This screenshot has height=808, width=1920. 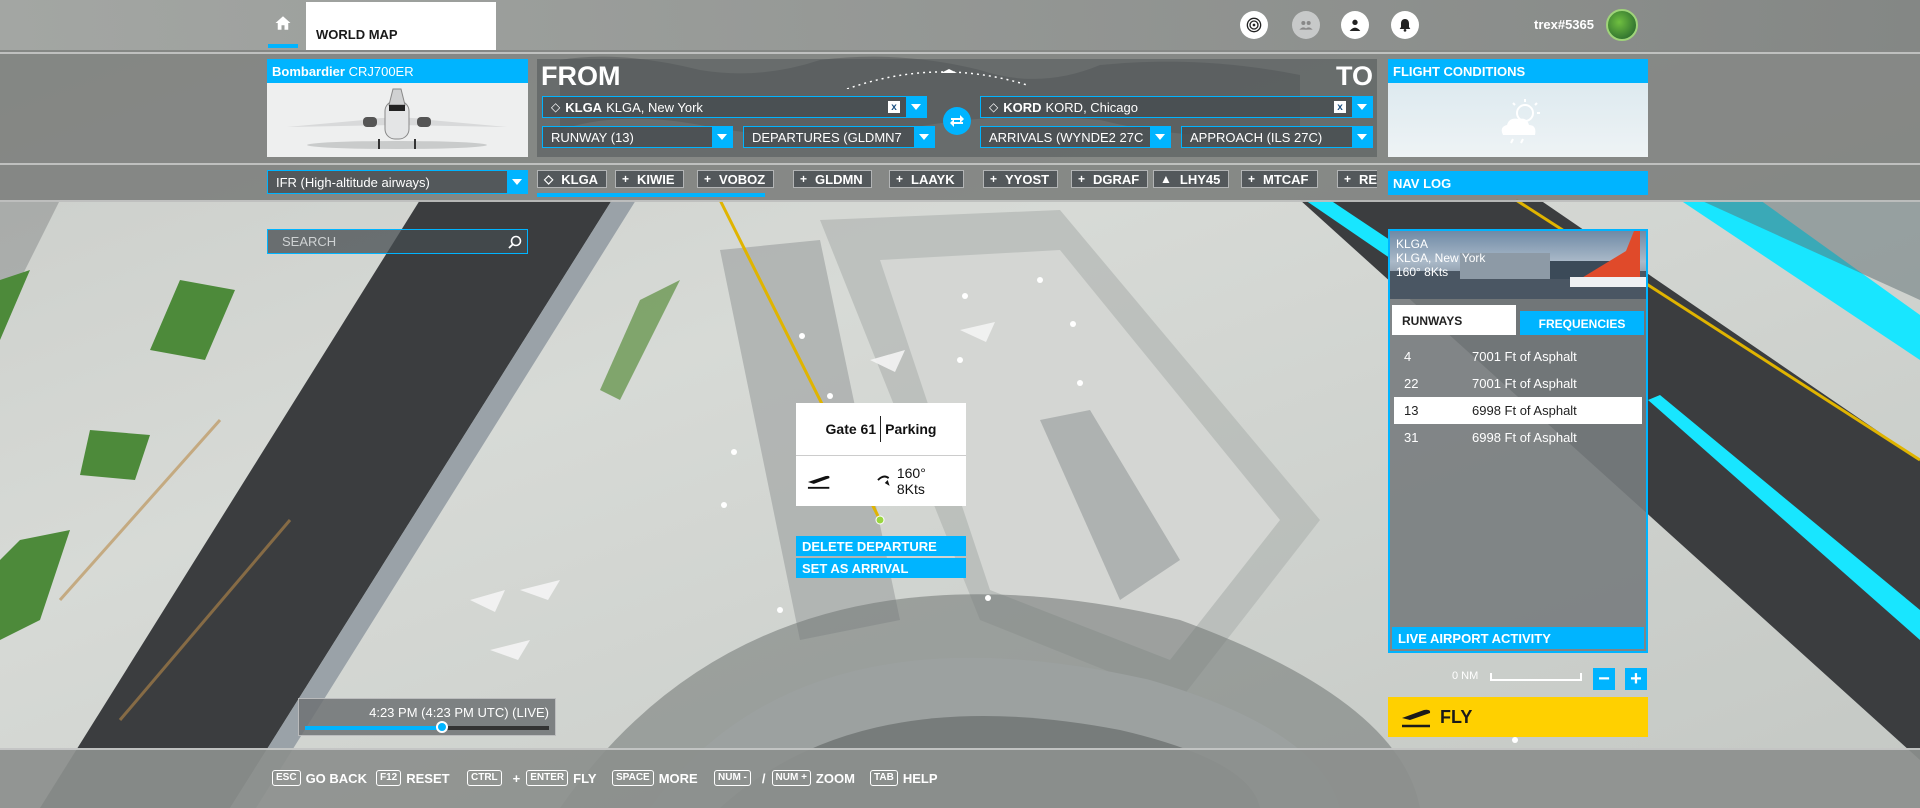 I want to click on search-icon, so click(x=515, y=242).